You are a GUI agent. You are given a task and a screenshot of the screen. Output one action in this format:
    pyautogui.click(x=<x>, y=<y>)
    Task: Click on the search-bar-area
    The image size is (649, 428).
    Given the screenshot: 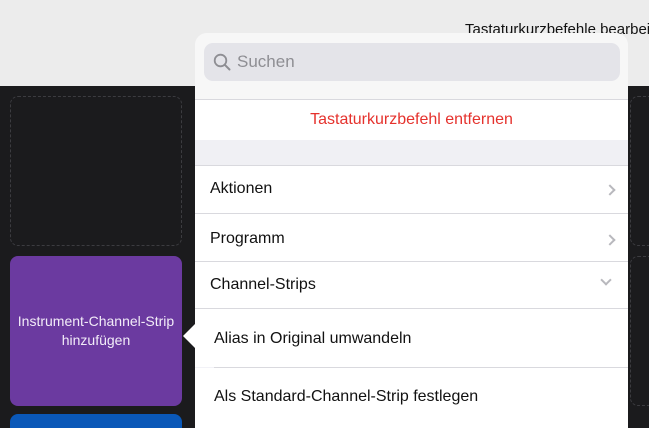 What is the action you would take?
    pyautogui.click(x=411, y=66)
    